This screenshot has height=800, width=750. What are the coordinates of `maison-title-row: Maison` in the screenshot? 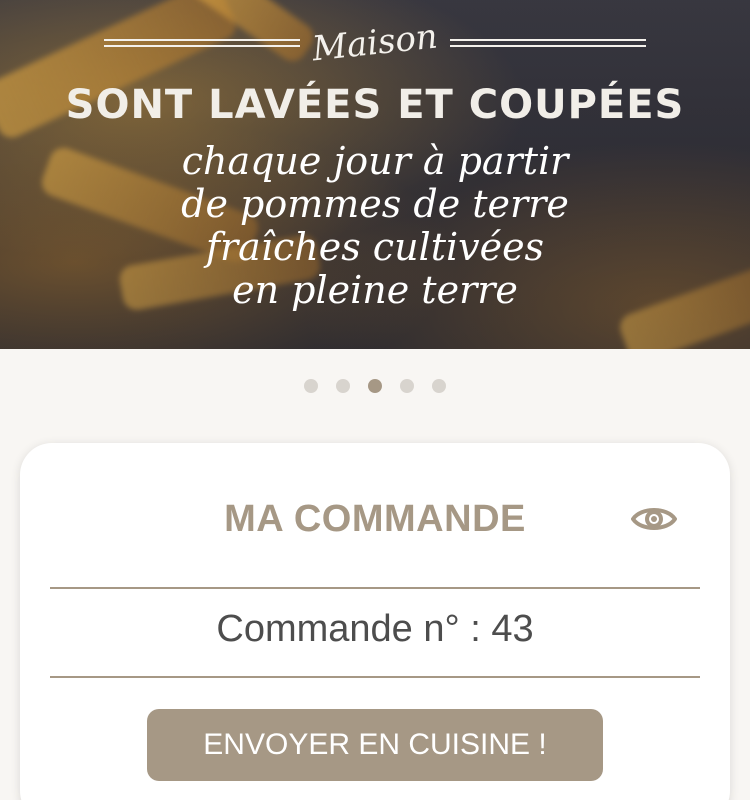 It's located at (375, 43).